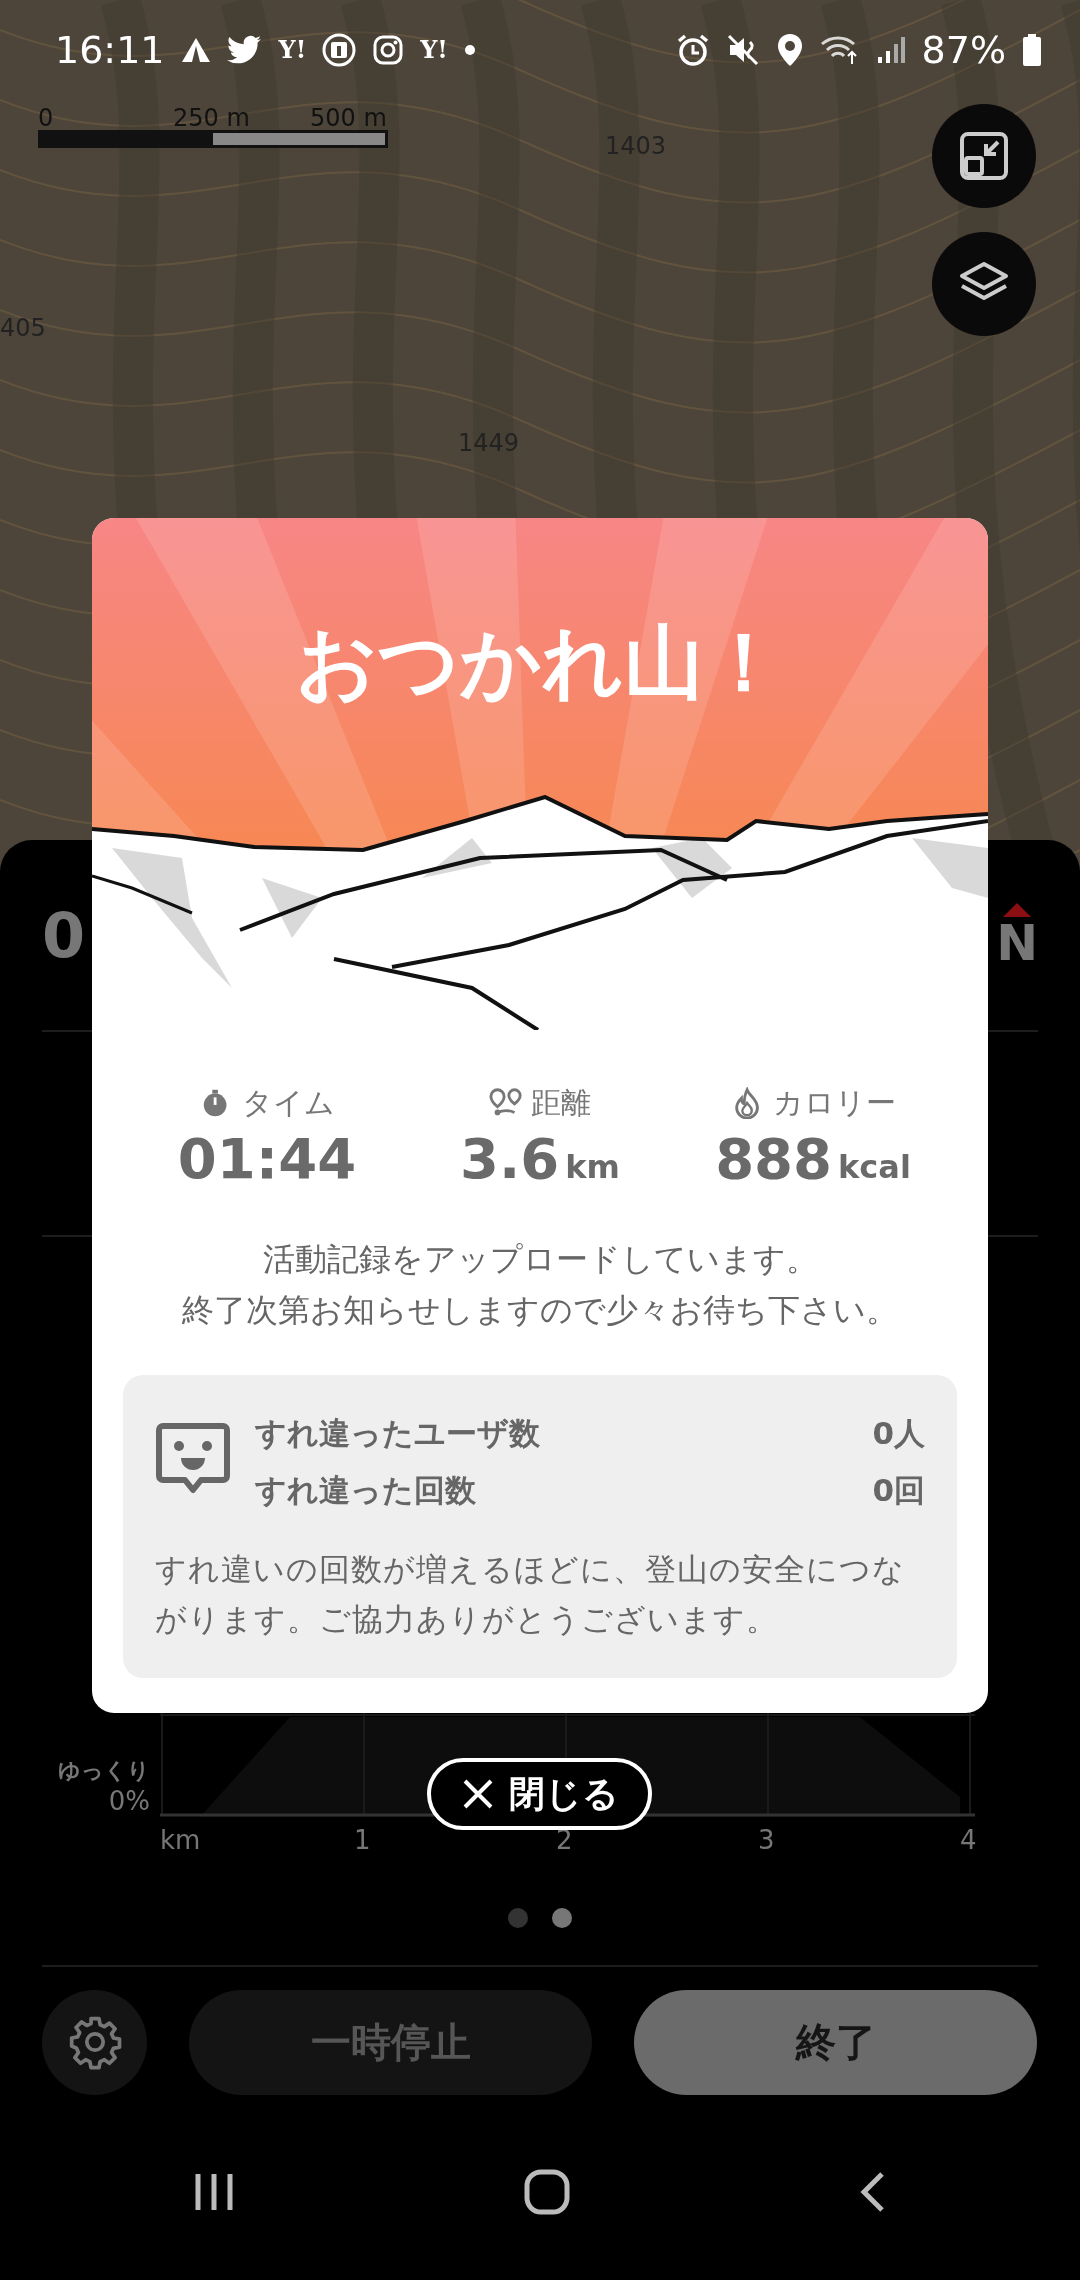 Image resolution: width=1080 pixels, height=2280 pixels. Describe the element at coordinates (46, 118) in the screenshot. I see `scale-label: 0` at that location.